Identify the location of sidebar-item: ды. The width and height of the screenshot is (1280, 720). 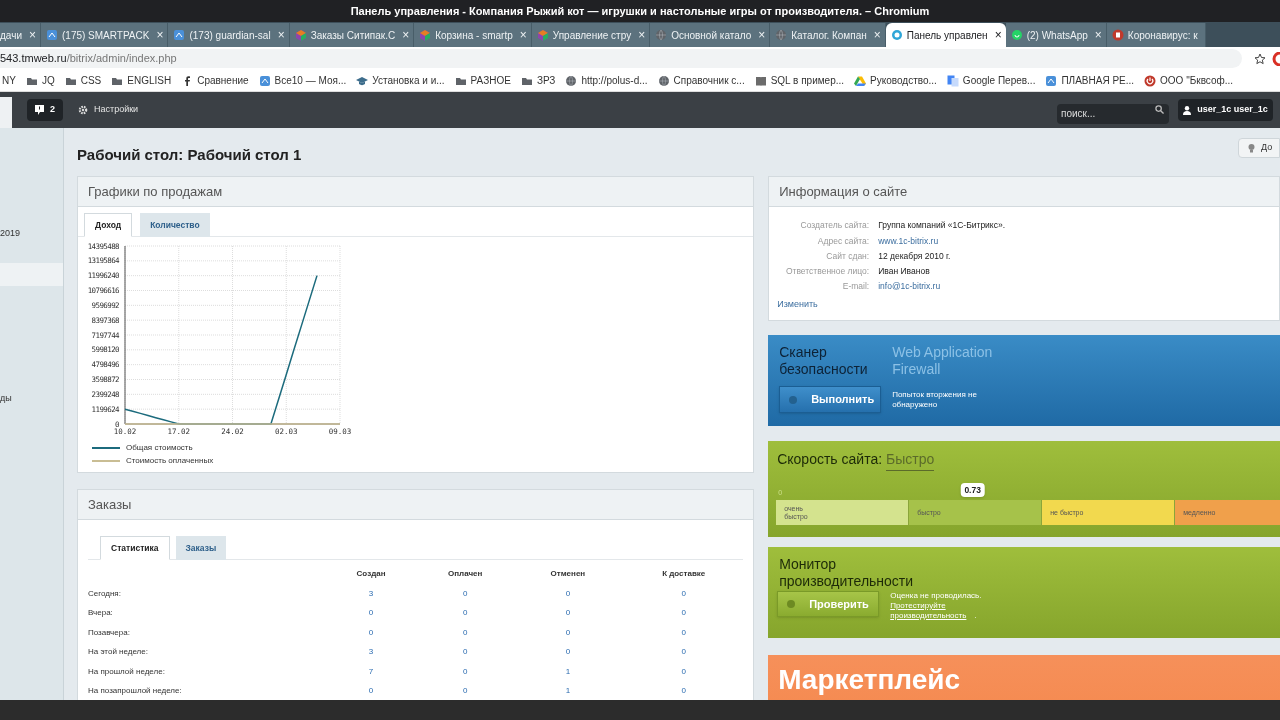
(31, 398).